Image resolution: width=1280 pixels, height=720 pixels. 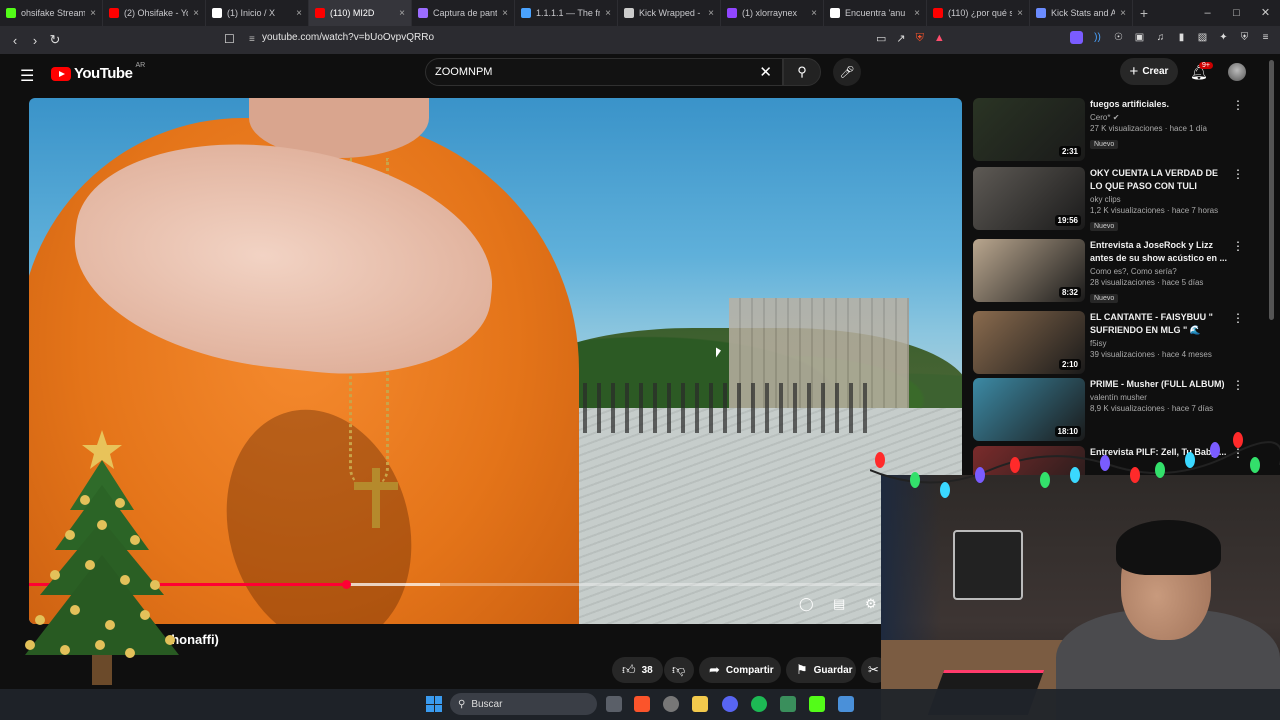 I want to click on voice-search-button: 🎤︎, so click(x=847, y=72).